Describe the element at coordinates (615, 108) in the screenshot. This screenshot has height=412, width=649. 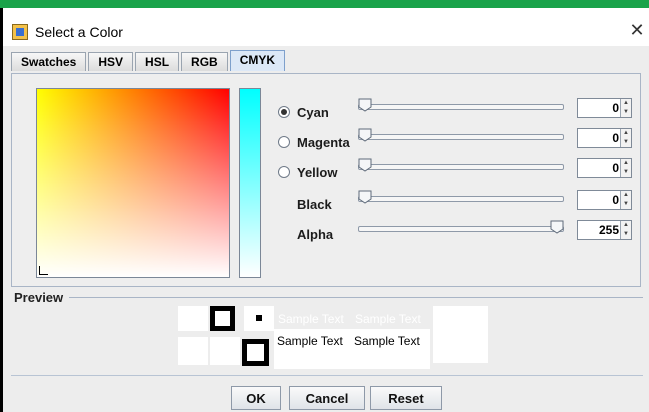
I see `cyan-value: 0` at that location.